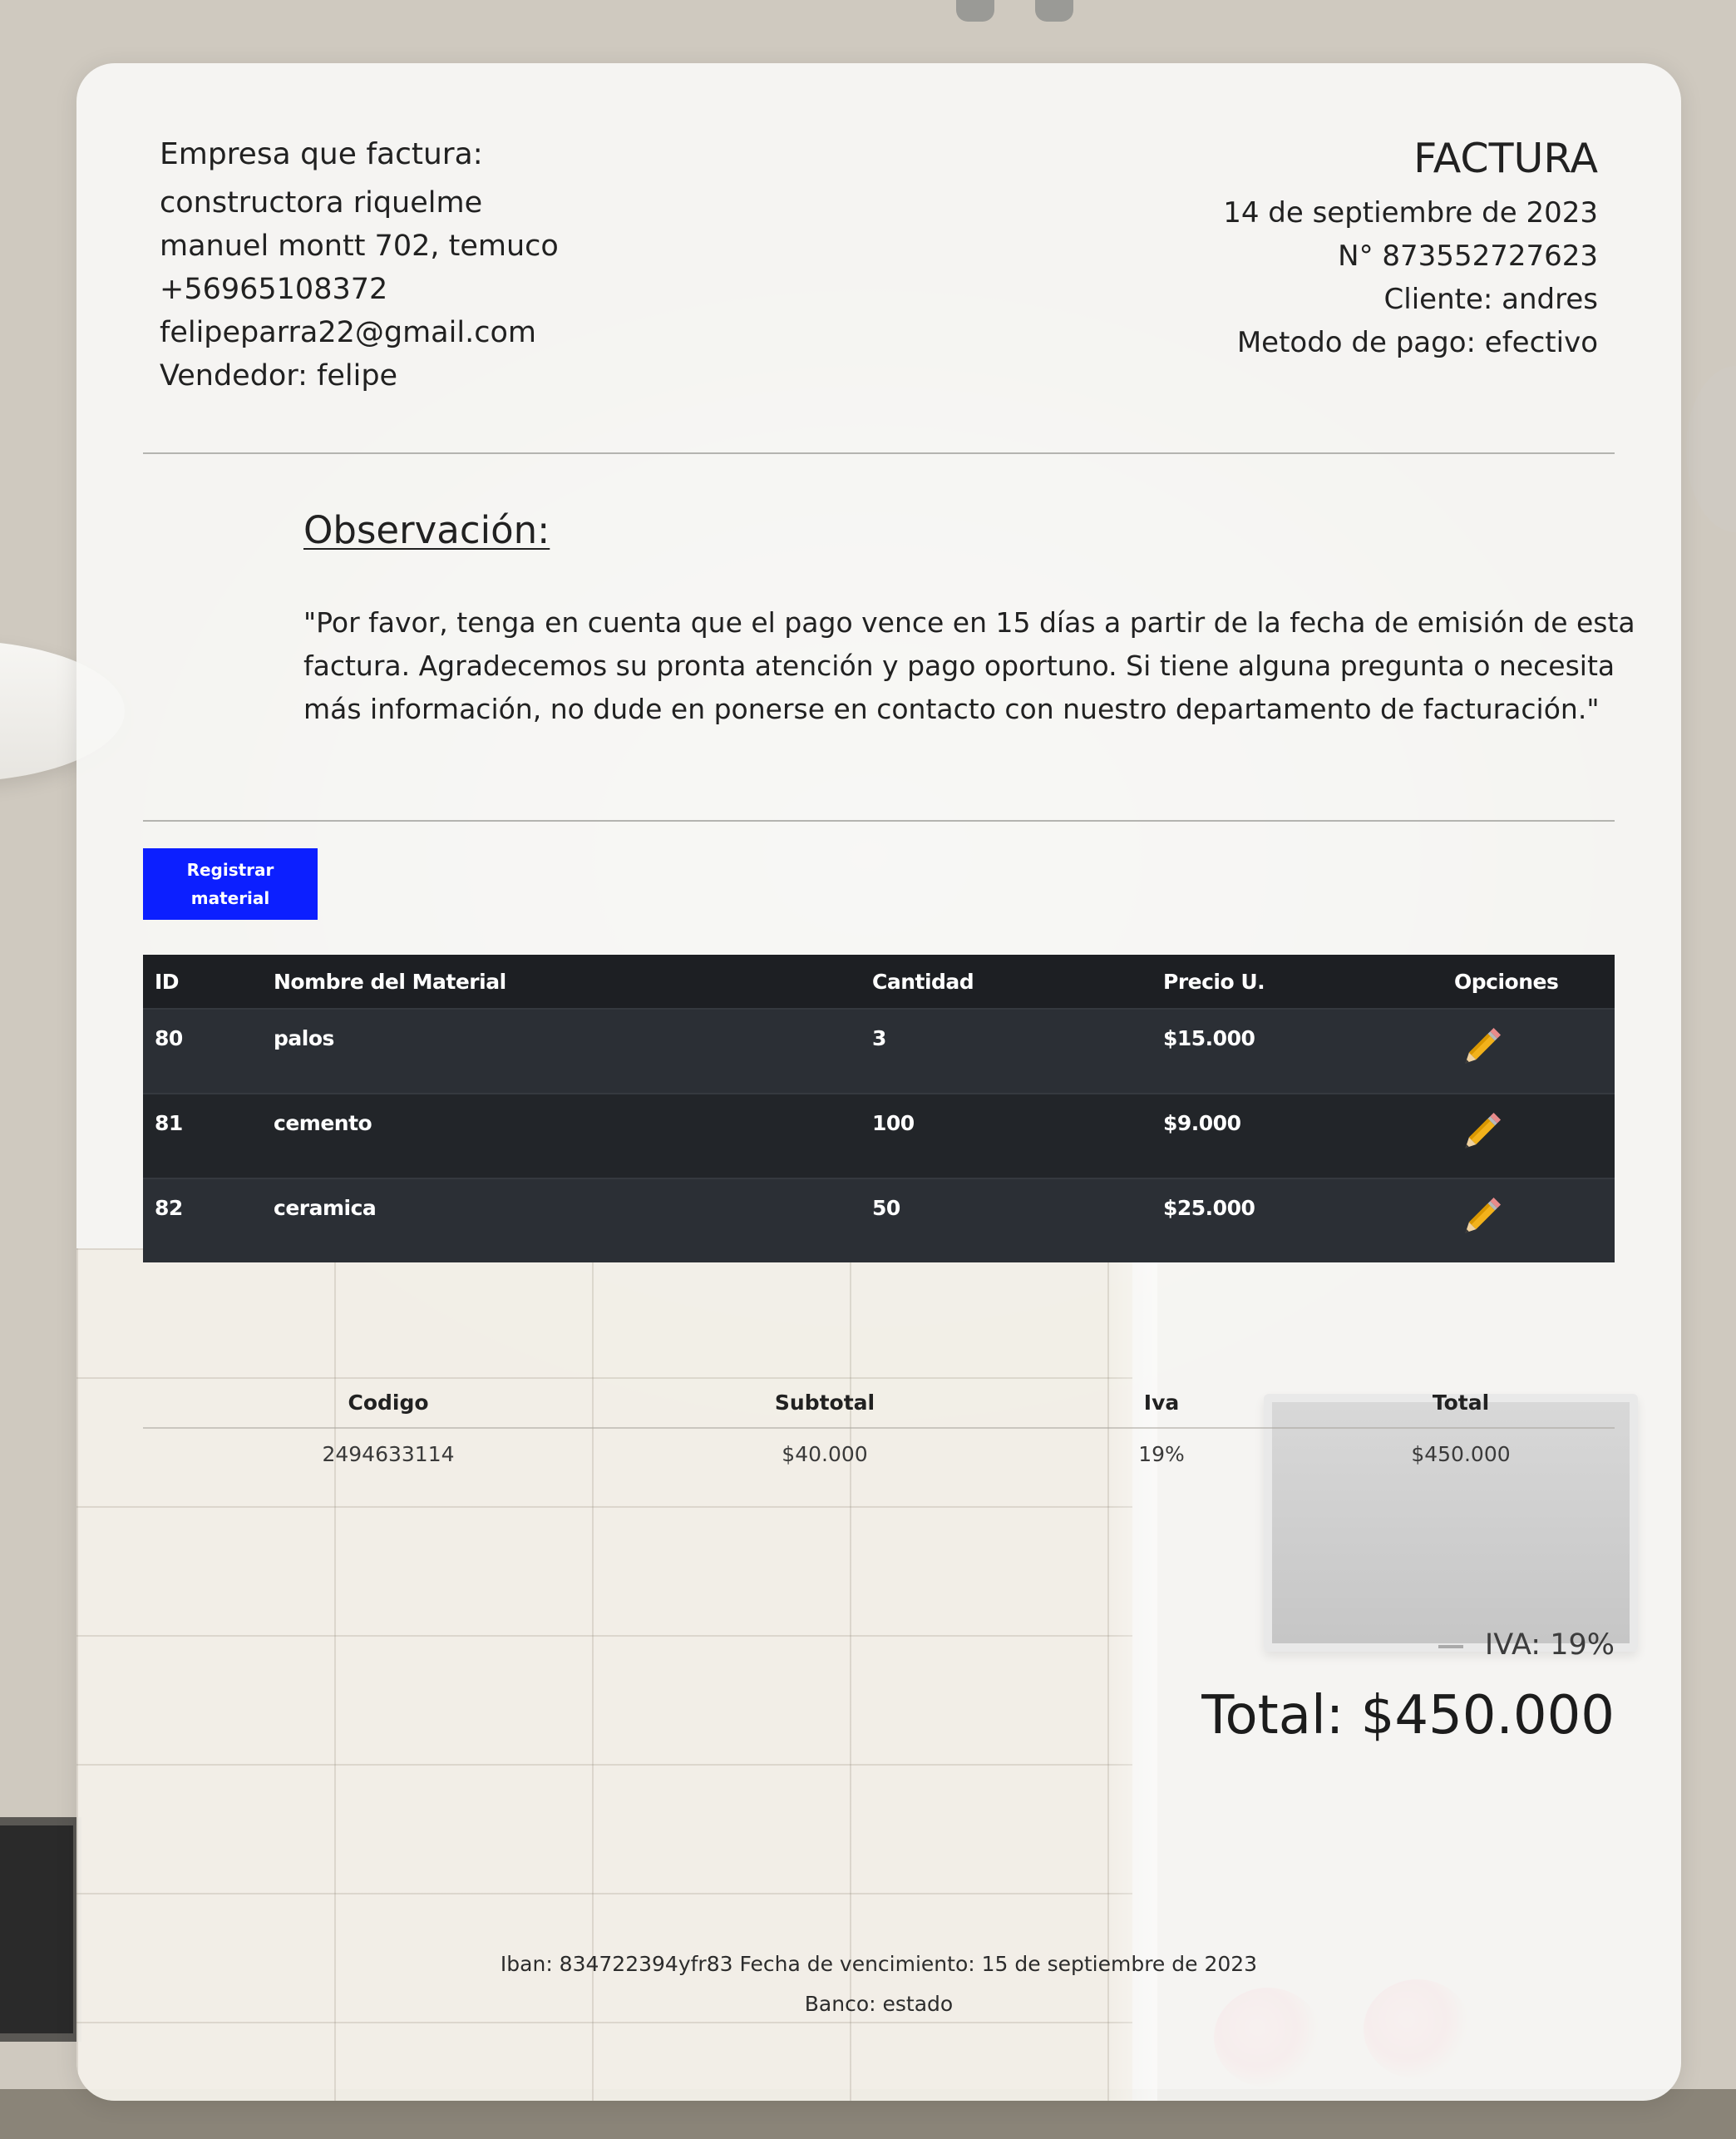 This screenshot has height=2139, width=1736. What do you see at coordinates (879, 1038) in the screenshot?
I see `material-qty: 3` at bounding box center [879, 1038].